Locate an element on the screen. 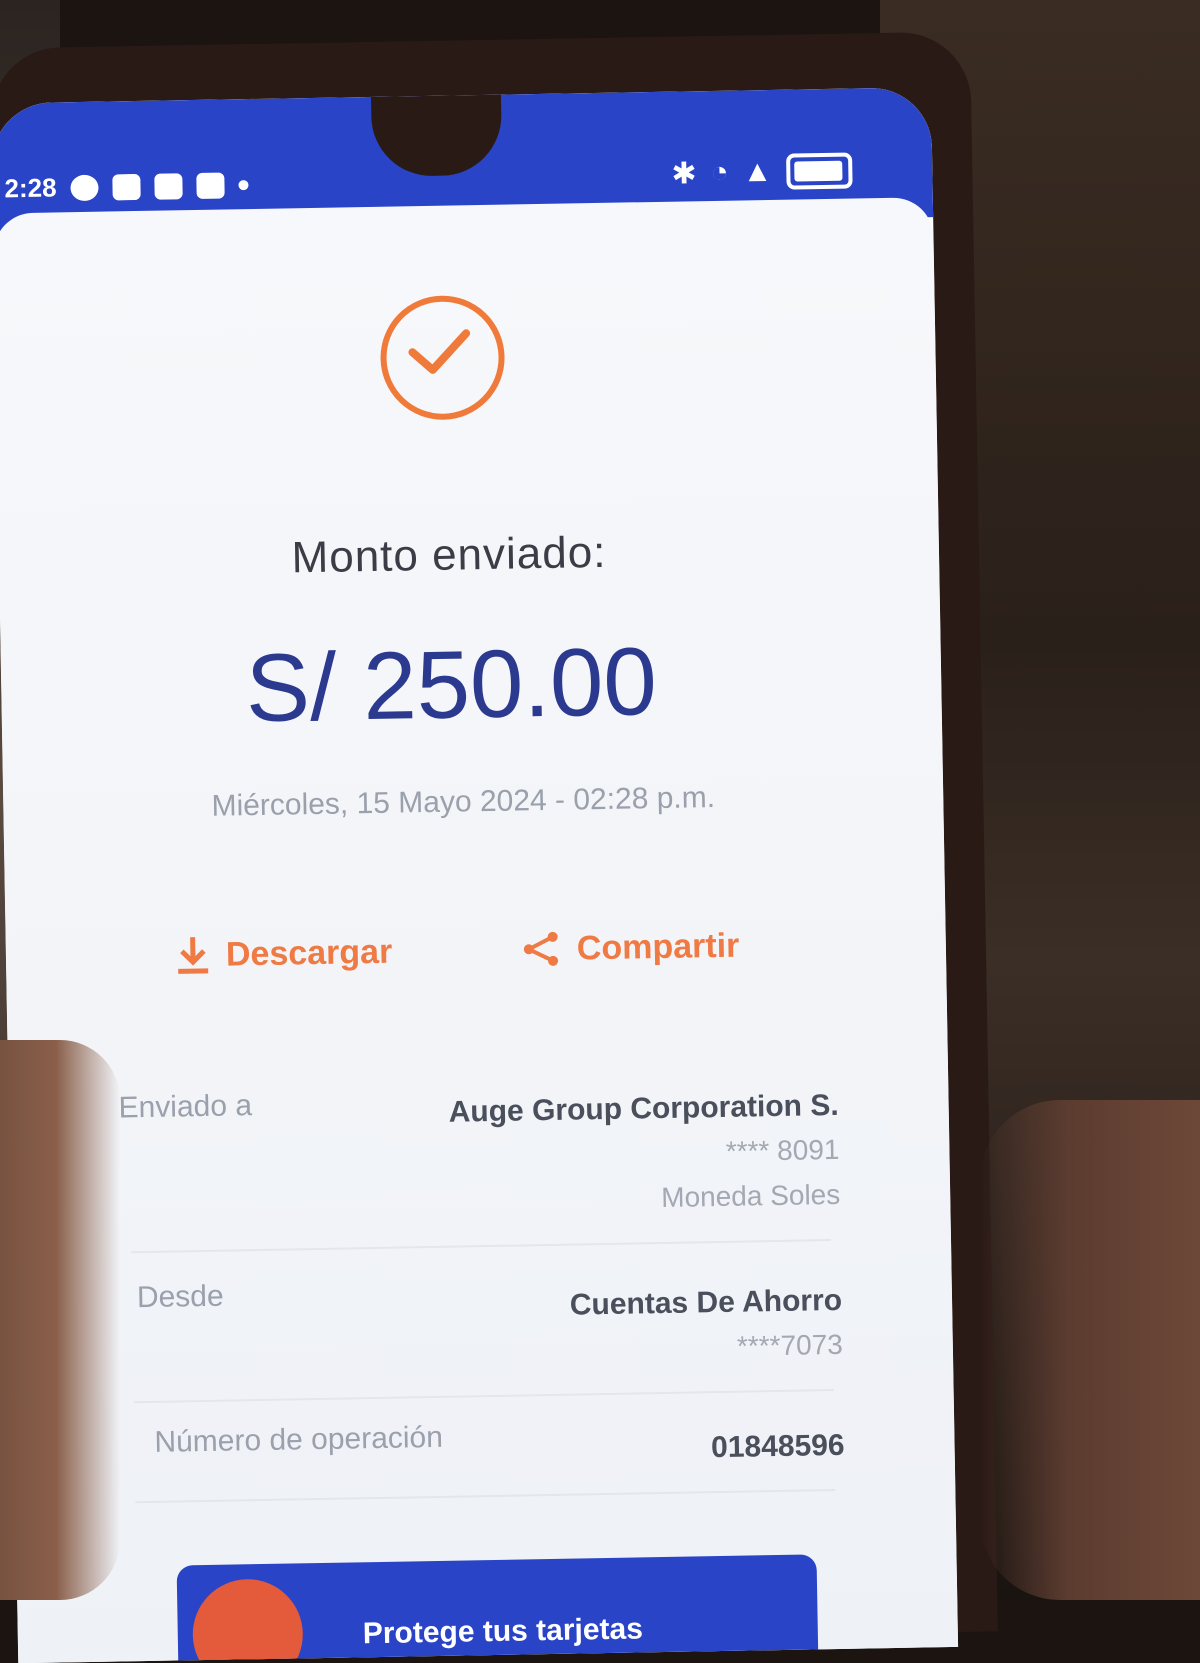 This screenshot has width=1200, height=1663. status-right: ✱ ◔ ▲ is located at coordinates (762, 172).